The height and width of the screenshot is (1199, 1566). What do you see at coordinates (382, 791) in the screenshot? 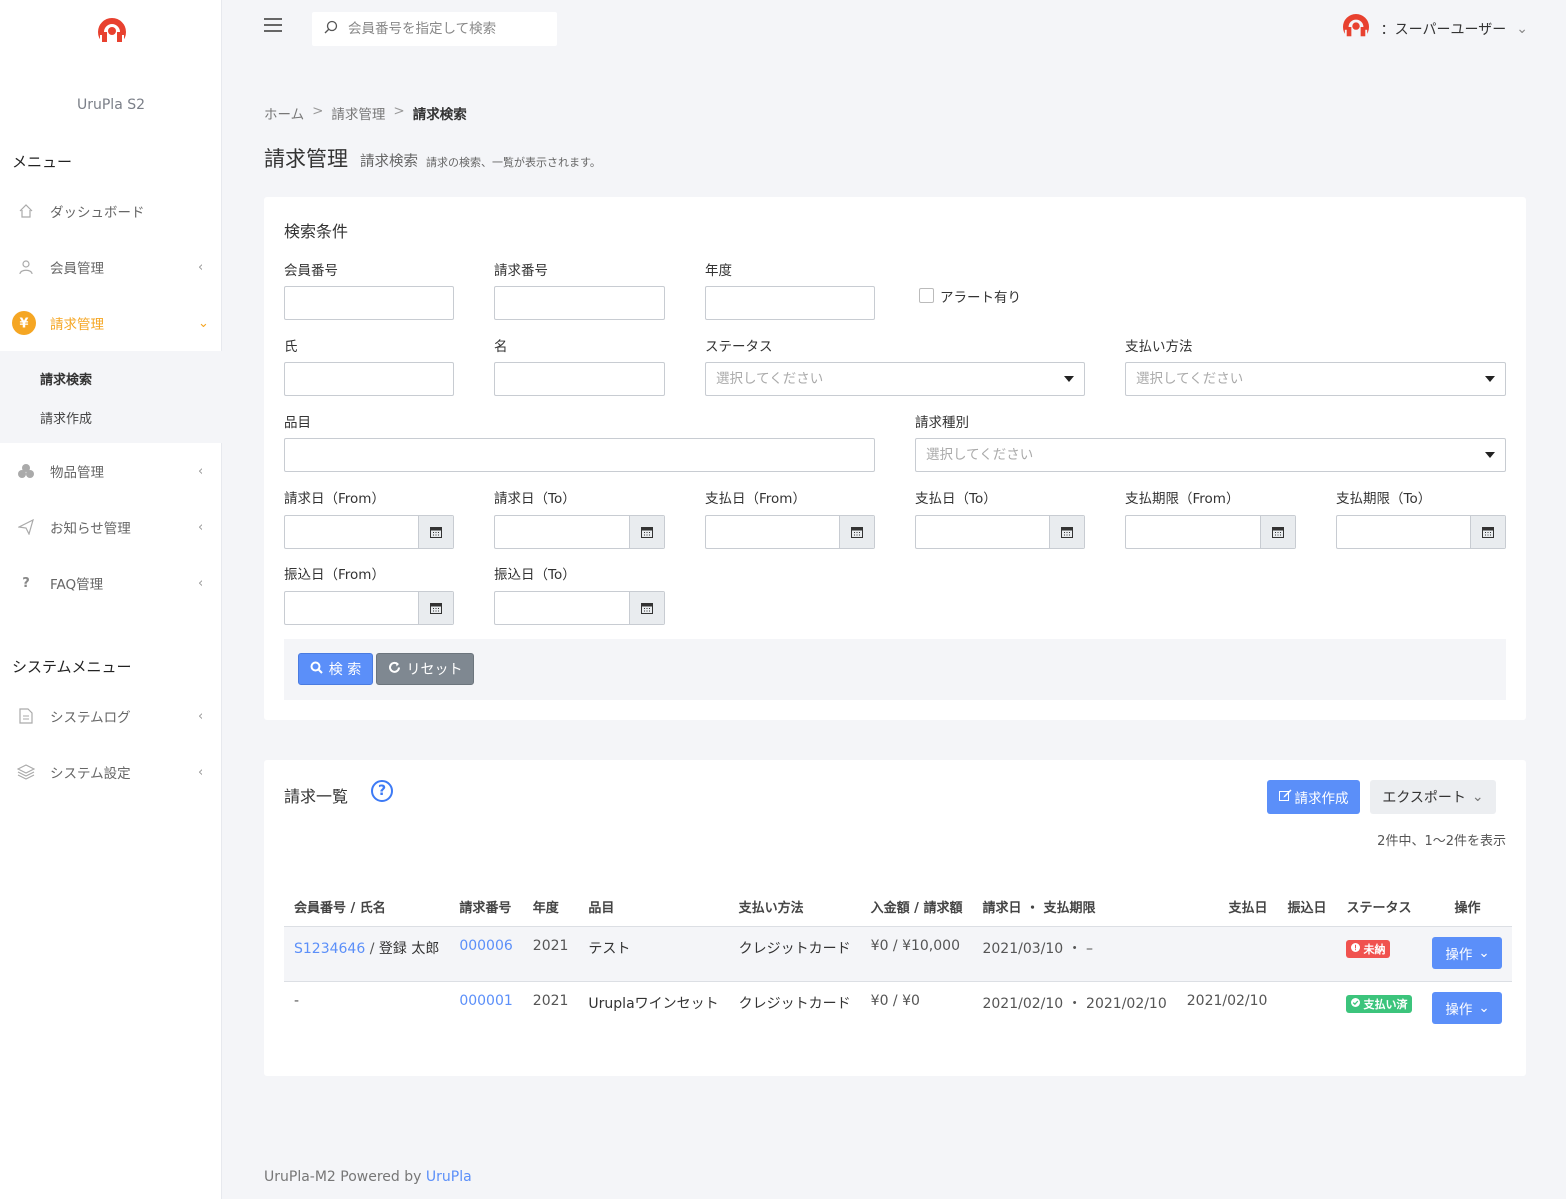
I see `help-icon: ?` at bounding box center [382, 791].